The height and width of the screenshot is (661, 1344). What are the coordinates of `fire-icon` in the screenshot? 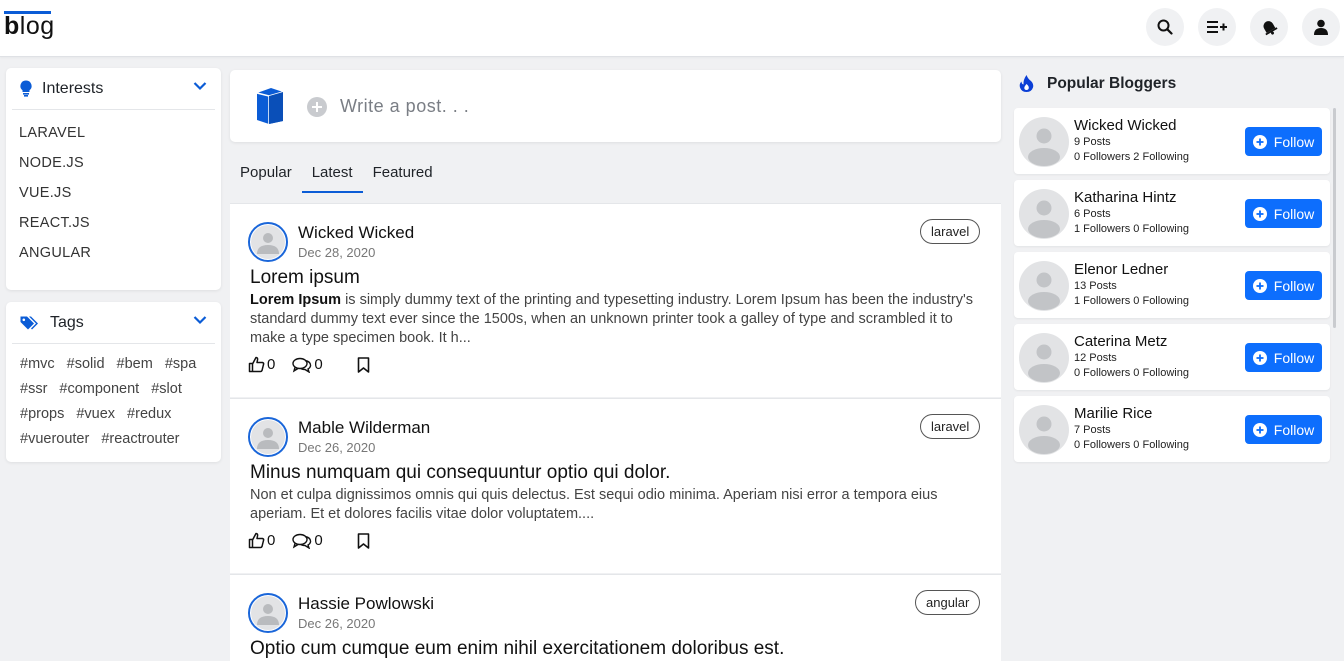 It's located at (1026, 83).